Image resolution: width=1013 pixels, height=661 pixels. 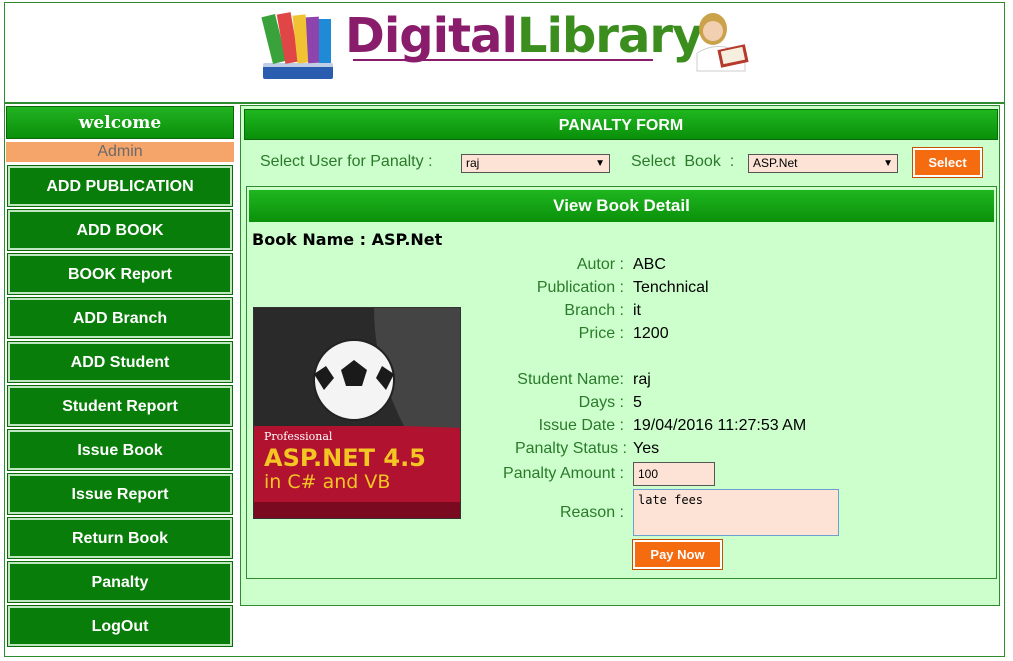 What do you see at coordinates (120, 274) in the screenshot?
I see `sidebar-item-book-report: BOOK Report` at bounding box center [120, 274].